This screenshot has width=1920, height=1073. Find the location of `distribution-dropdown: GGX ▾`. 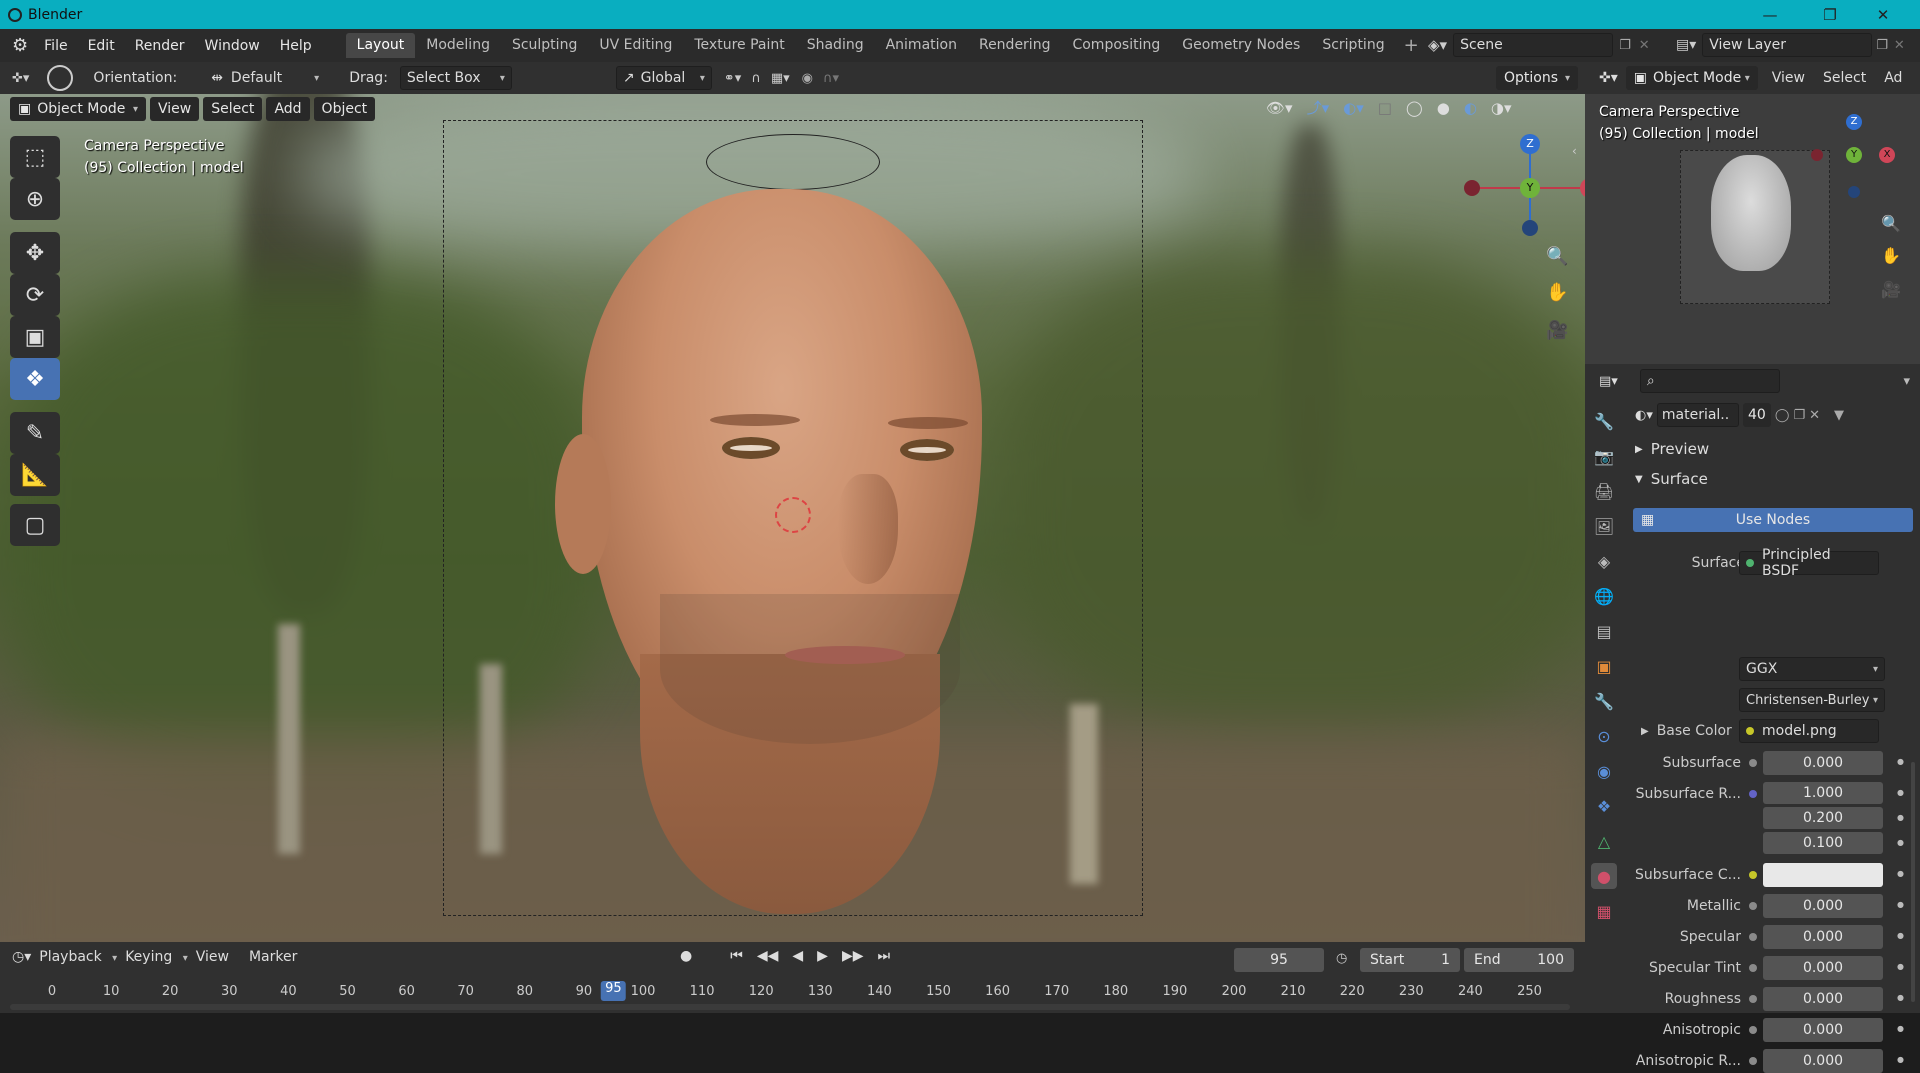

distribution-dropdown: GGX ▾ is located at coordinates (1812, 669).